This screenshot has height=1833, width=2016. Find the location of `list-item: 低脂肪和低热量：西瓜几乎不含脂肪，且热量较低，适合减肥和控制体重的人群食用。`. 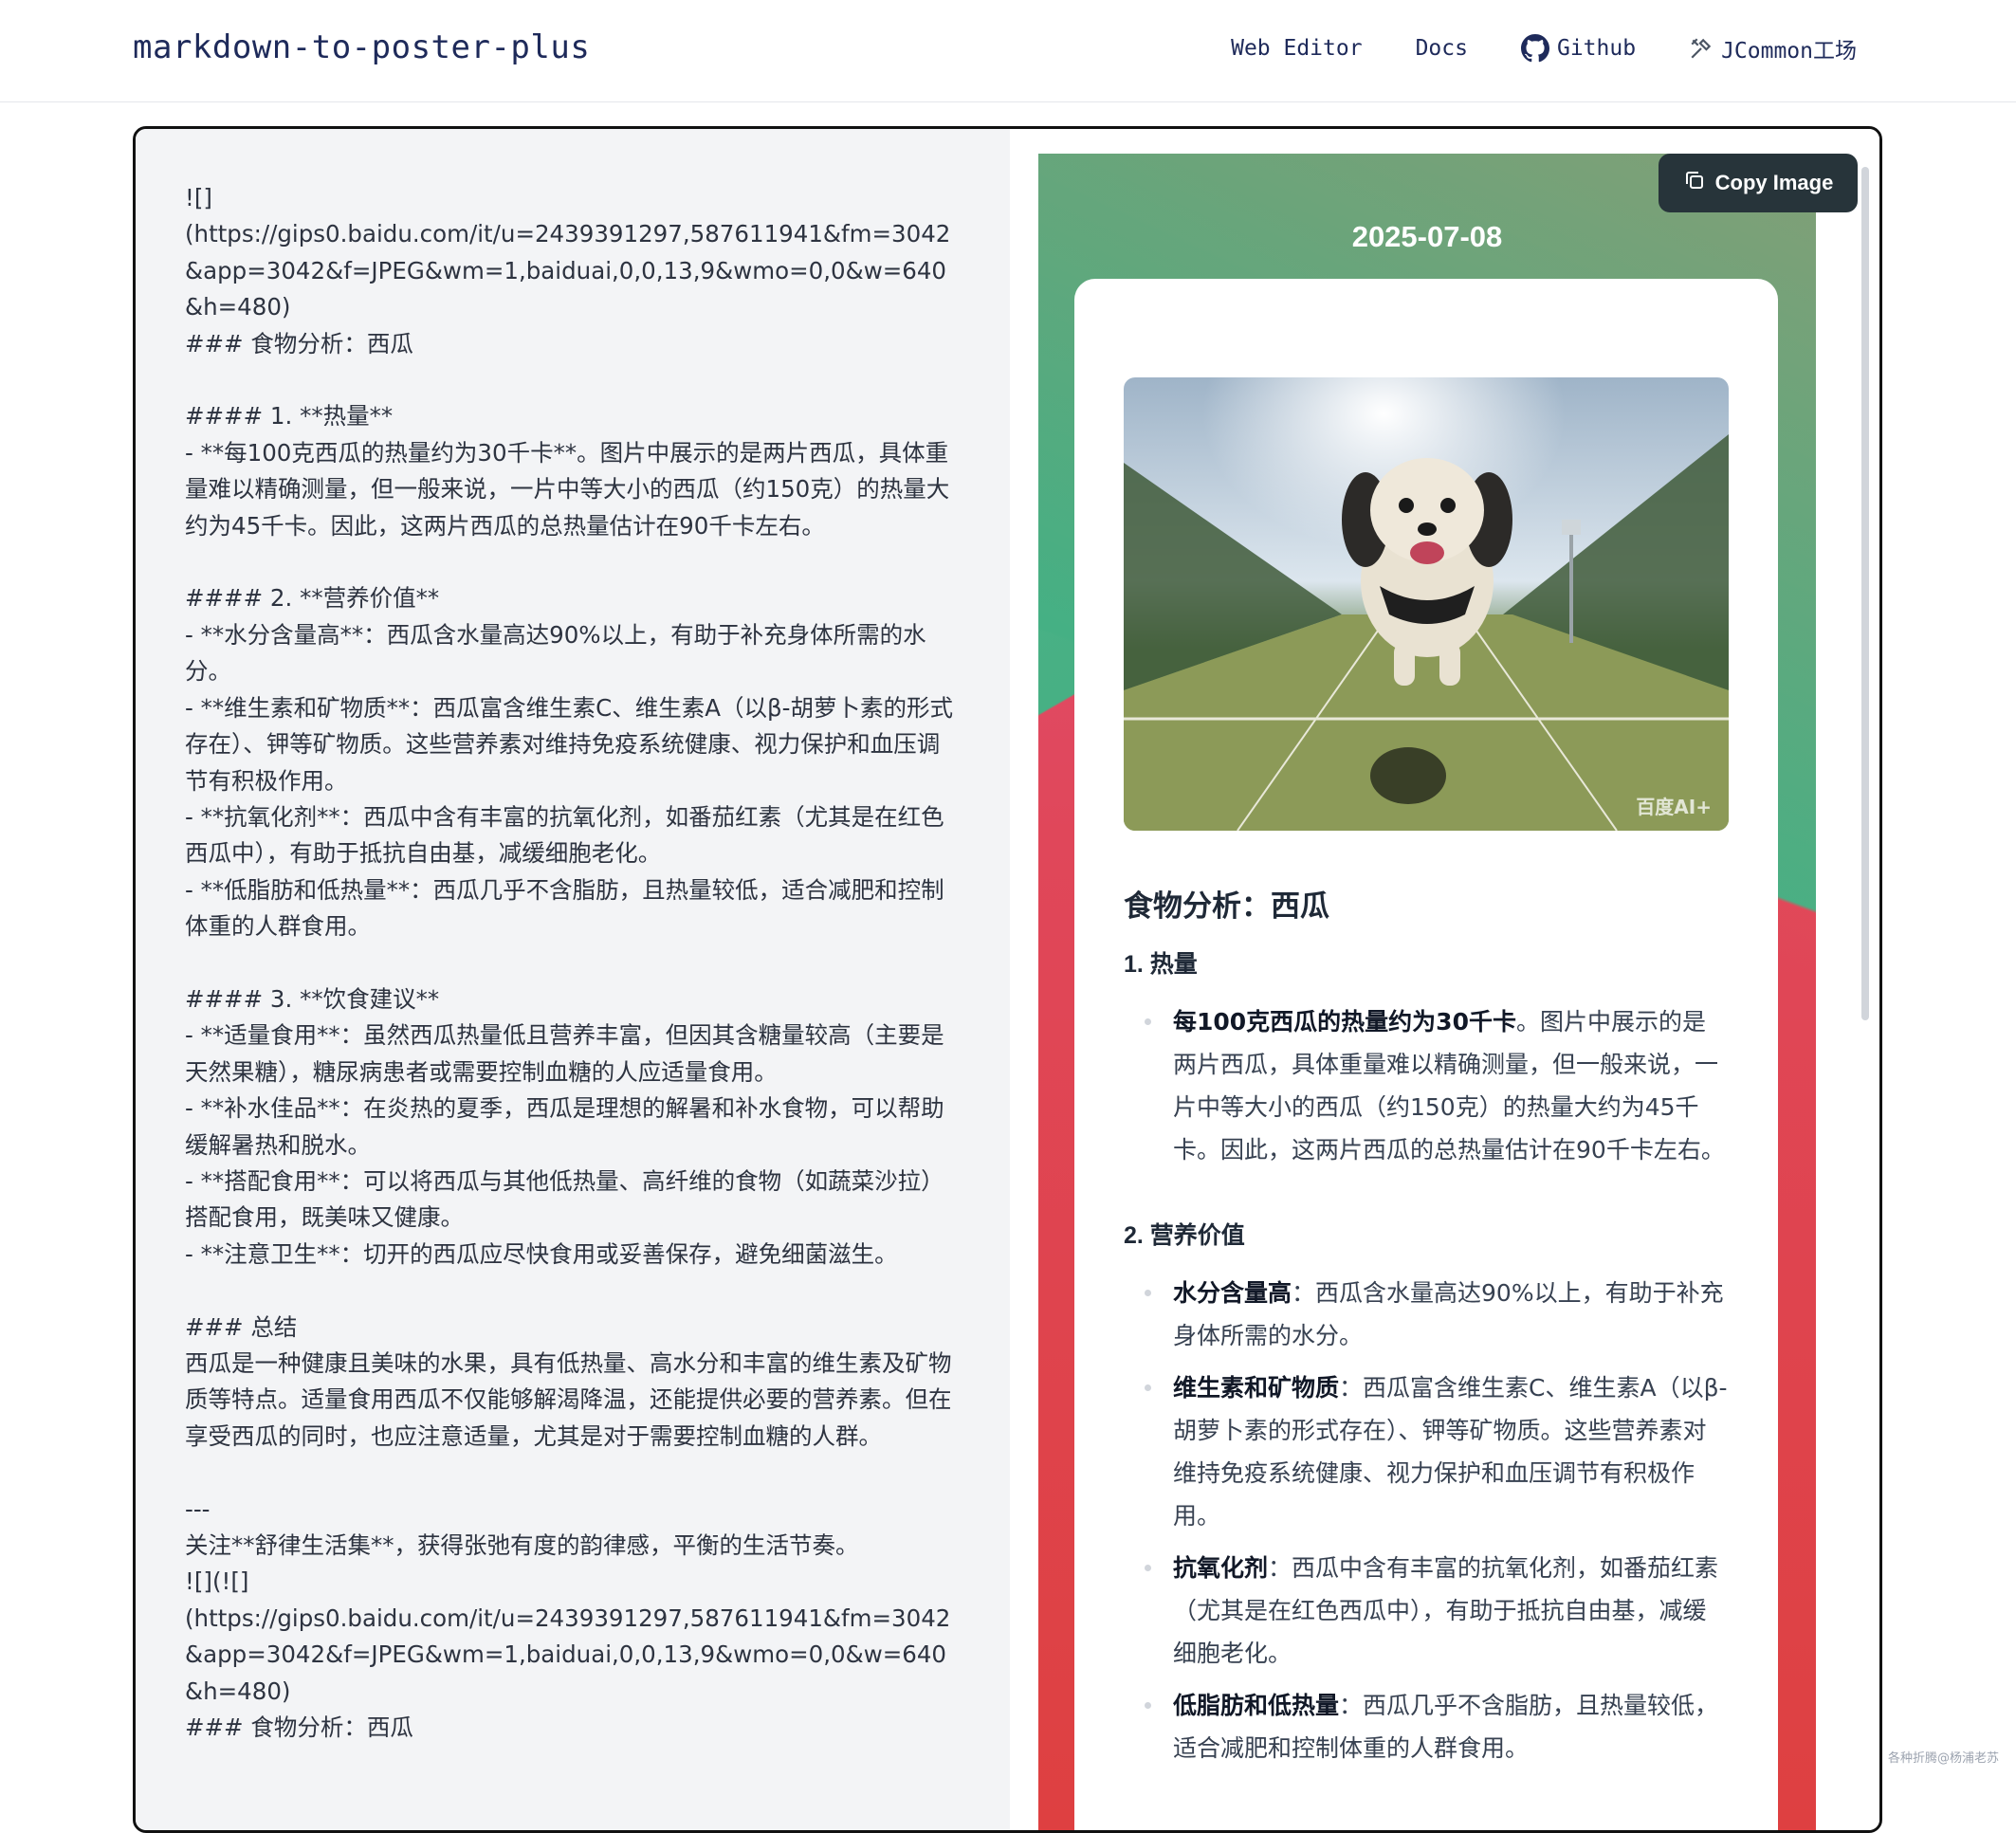

list-item: 低脂肪和低热量：西瓜几乎不含脂肪，且热量较低，适合减肥和控制体重的人群食用。 is located at coordinates (1451, 1726).